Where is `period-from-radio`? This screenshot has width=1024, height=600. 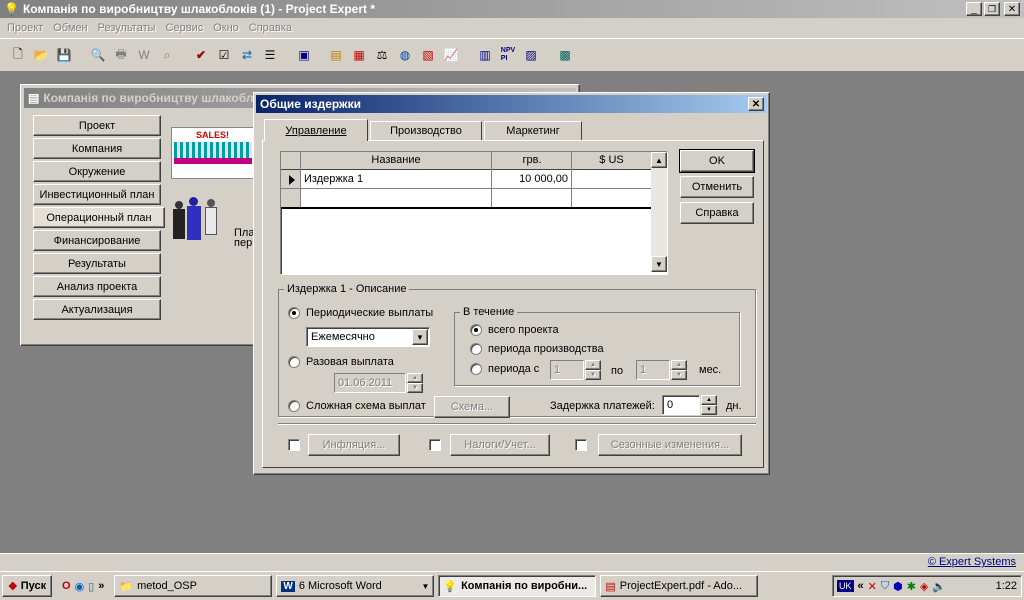 period-from-radio is located at coordinates (476, 369).